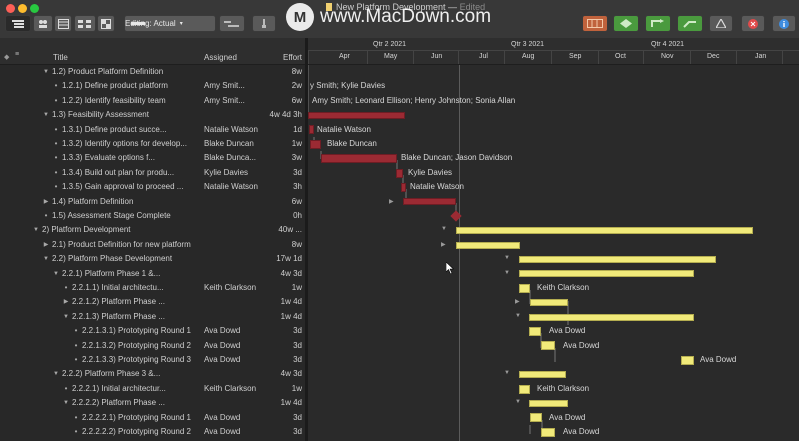  What do you see at coordinates (153, 259) in the screenshot?
I see `task-row: ▼ 2.2) Platform Phase Development 17w 1d` at bounding box center [153, 259].